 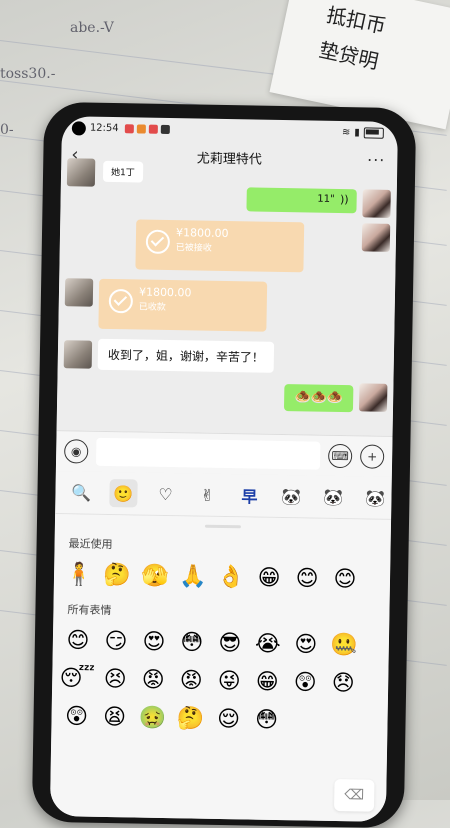 I want to click on background-scribble-3: 0-, so click(x=7, y=130).